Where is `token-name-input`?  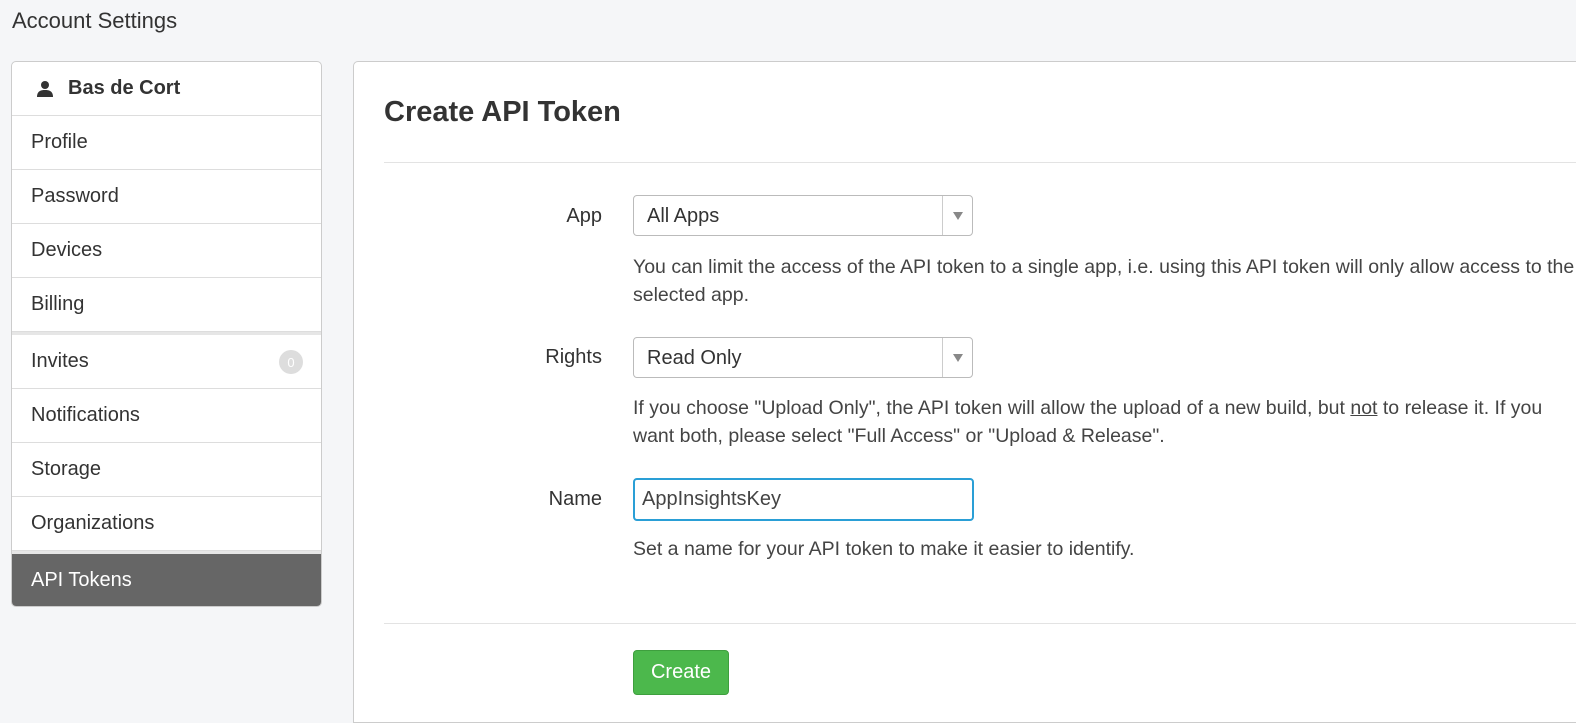 token-name-input is located at coordinates (803, 499).